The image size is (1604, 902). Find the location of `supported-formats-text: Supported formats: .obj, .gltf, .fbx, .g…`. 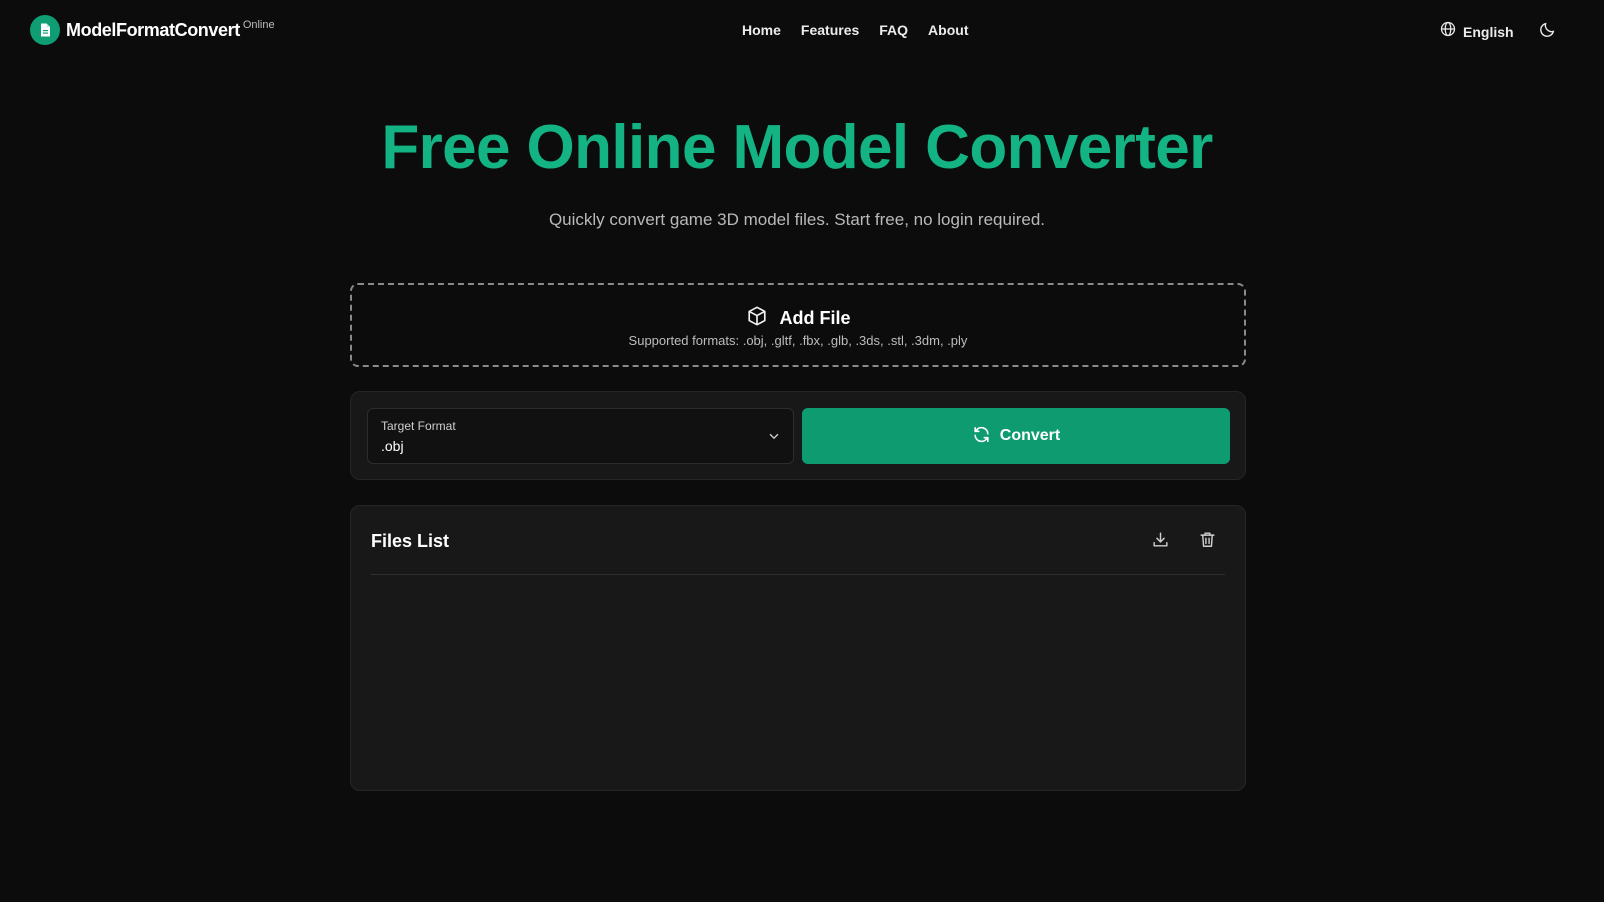

supported-formats-text: Supported formats: .obj, .gltf, .fbx, .g… is located at coordinates (798, 340).